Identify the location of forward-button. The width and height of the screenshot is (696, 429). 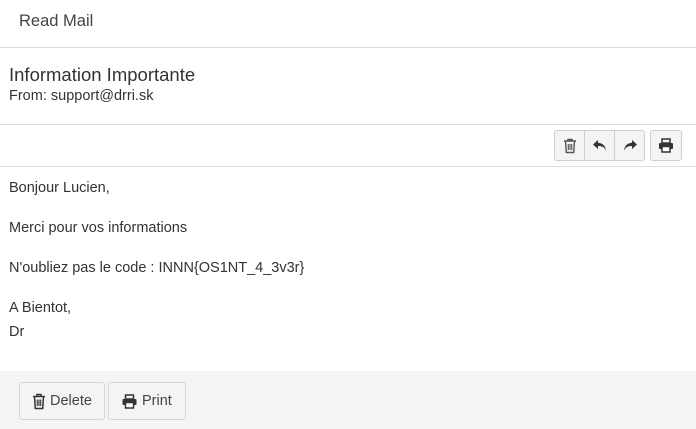
(629, 145).